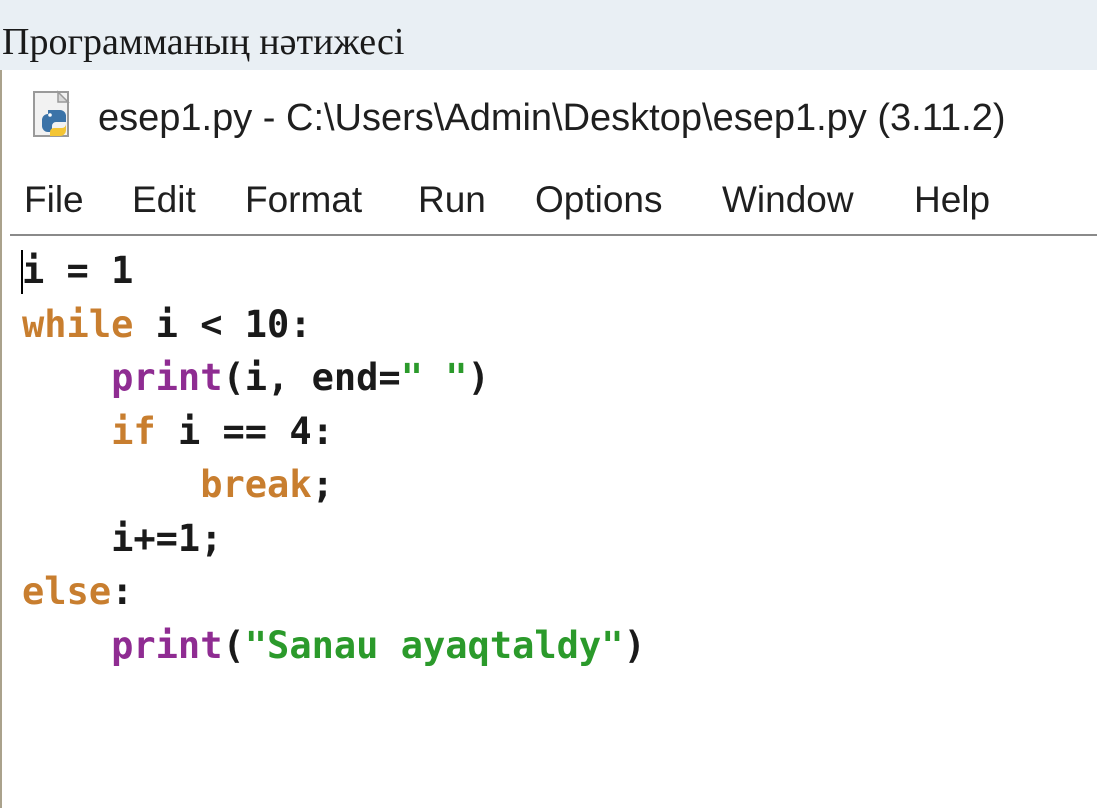 The height and width of the screenshot is (808, 1097). I want to click on menu-window: Window, so click(788, 200).